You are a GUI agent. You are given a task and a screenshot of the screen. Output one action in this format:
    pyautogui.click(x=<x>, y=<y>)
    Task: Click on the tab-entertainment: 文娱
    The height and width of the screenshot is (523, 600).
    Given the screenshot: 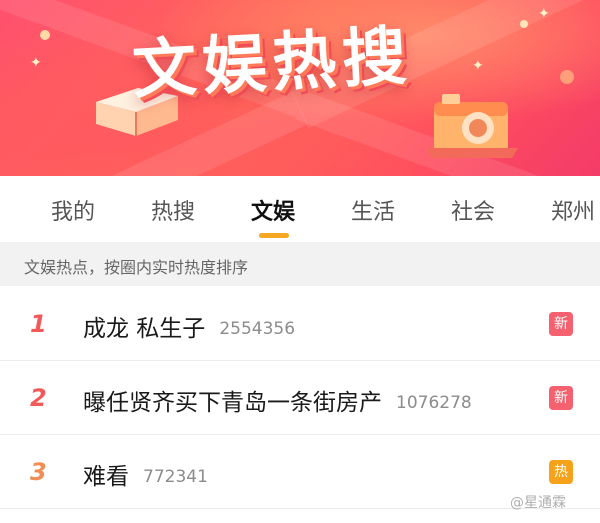 What is the action you would take?
    pyautogui.click(x=273, y=210)
    